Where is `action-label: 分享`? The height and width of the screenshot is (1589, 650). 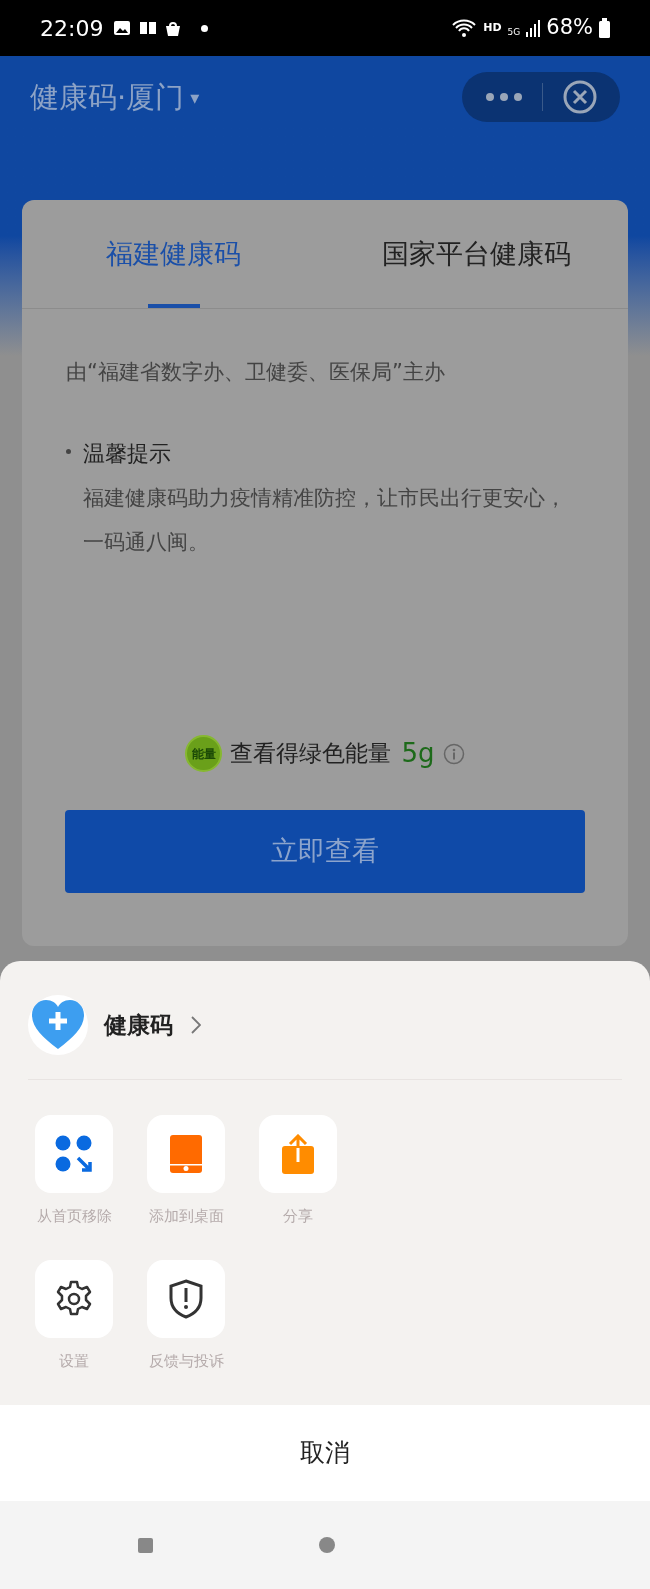 action-label: 分享 is located at coordinates (298, 1216).